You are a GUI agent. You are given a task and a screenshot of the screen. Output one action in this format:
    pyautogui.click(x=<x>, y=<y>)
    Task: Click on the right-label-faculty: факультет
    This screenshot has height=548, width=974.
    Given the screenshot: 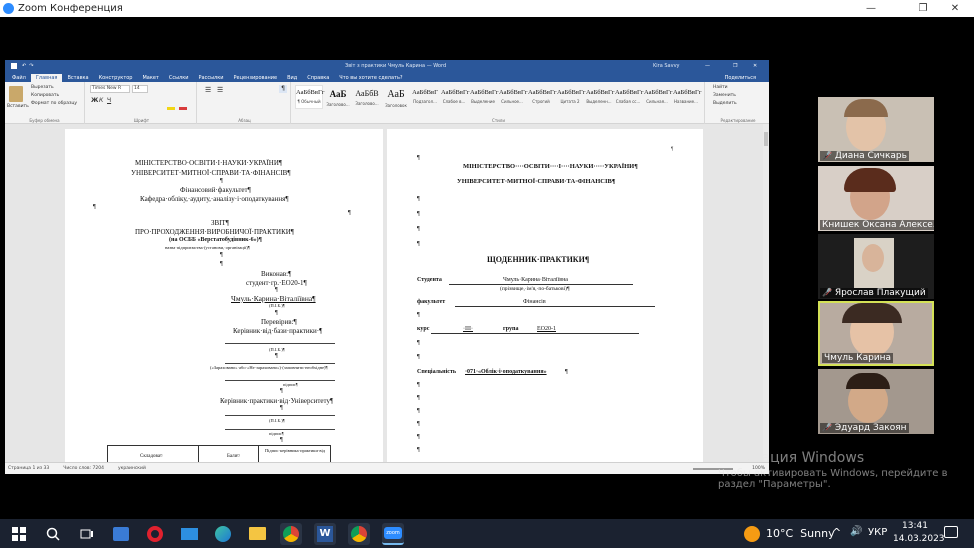 What is the action you would take?
    pyautogui.click(x=431, y=302)
    